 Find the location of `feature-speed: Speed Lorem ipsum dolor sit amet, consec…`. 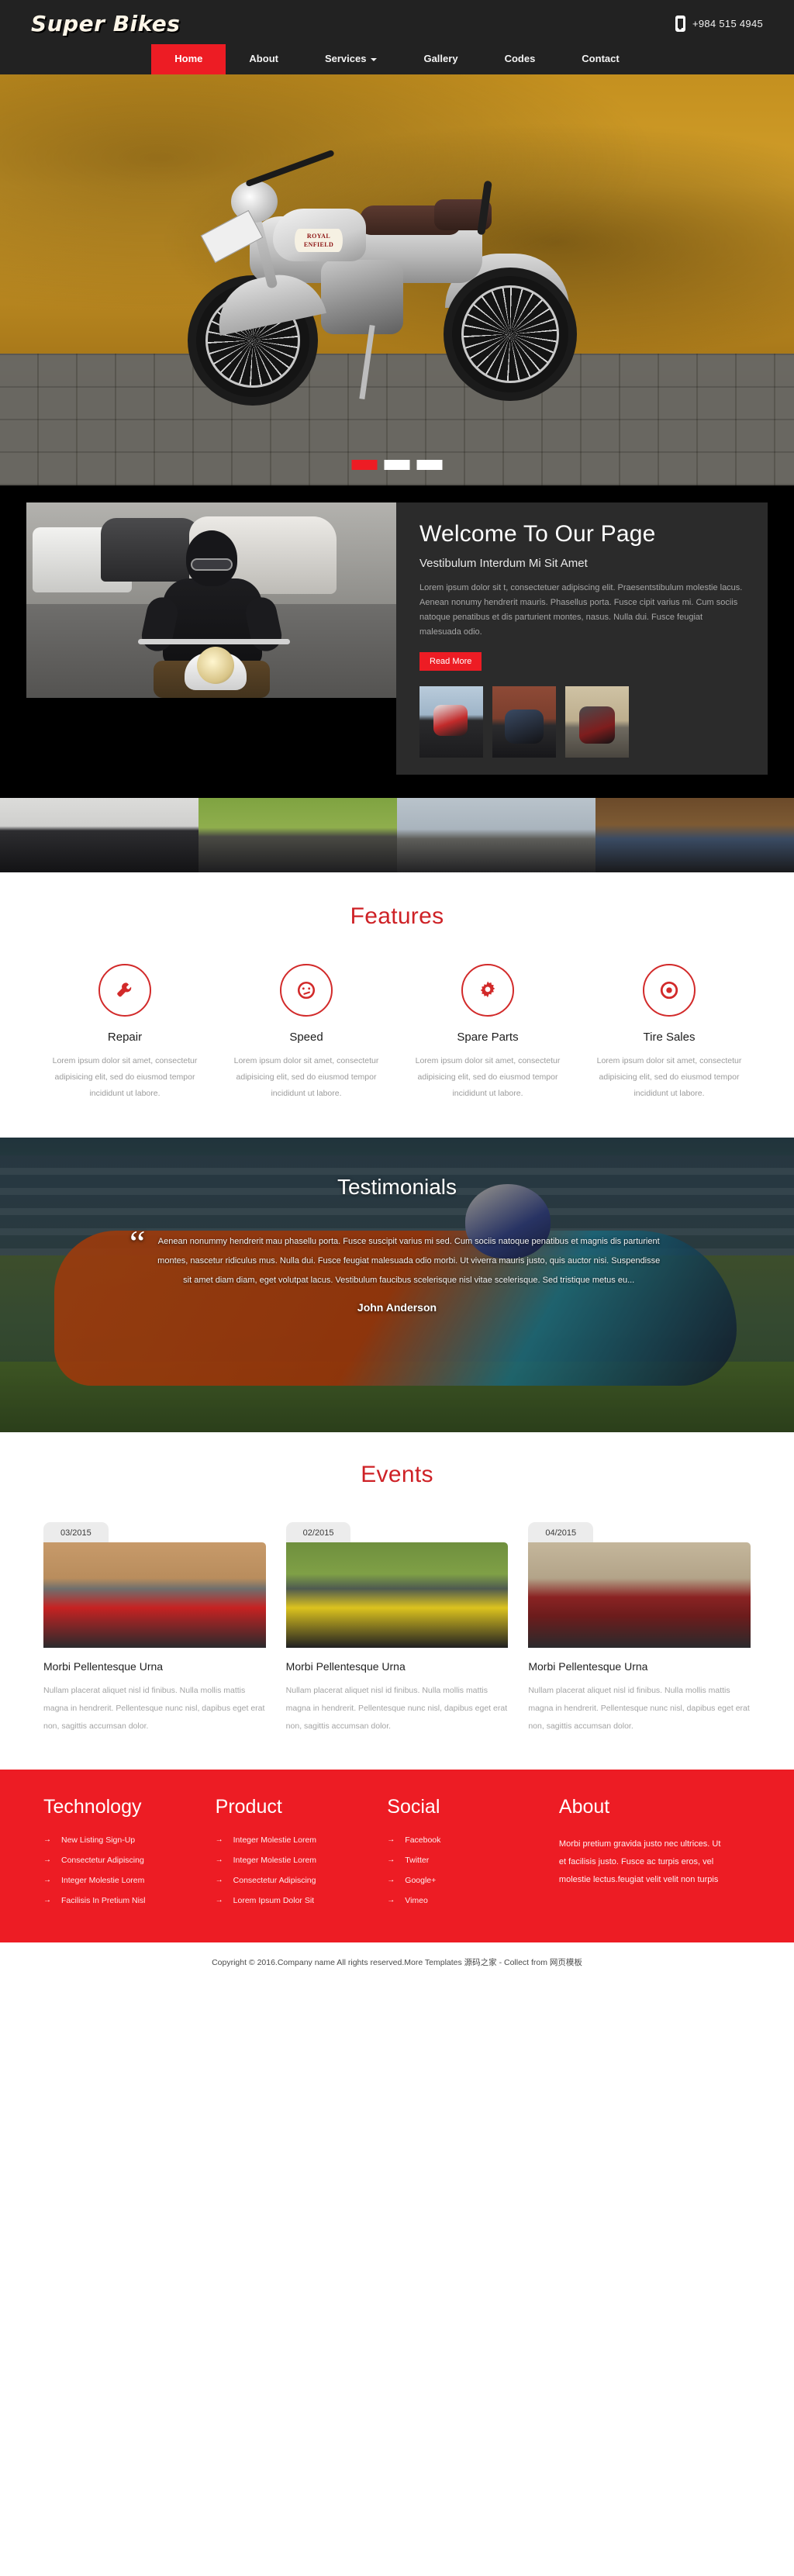

feature-speed: Speed Lorem ipsum dolor sit amet, consec… is located at coordinates (306, 1033).